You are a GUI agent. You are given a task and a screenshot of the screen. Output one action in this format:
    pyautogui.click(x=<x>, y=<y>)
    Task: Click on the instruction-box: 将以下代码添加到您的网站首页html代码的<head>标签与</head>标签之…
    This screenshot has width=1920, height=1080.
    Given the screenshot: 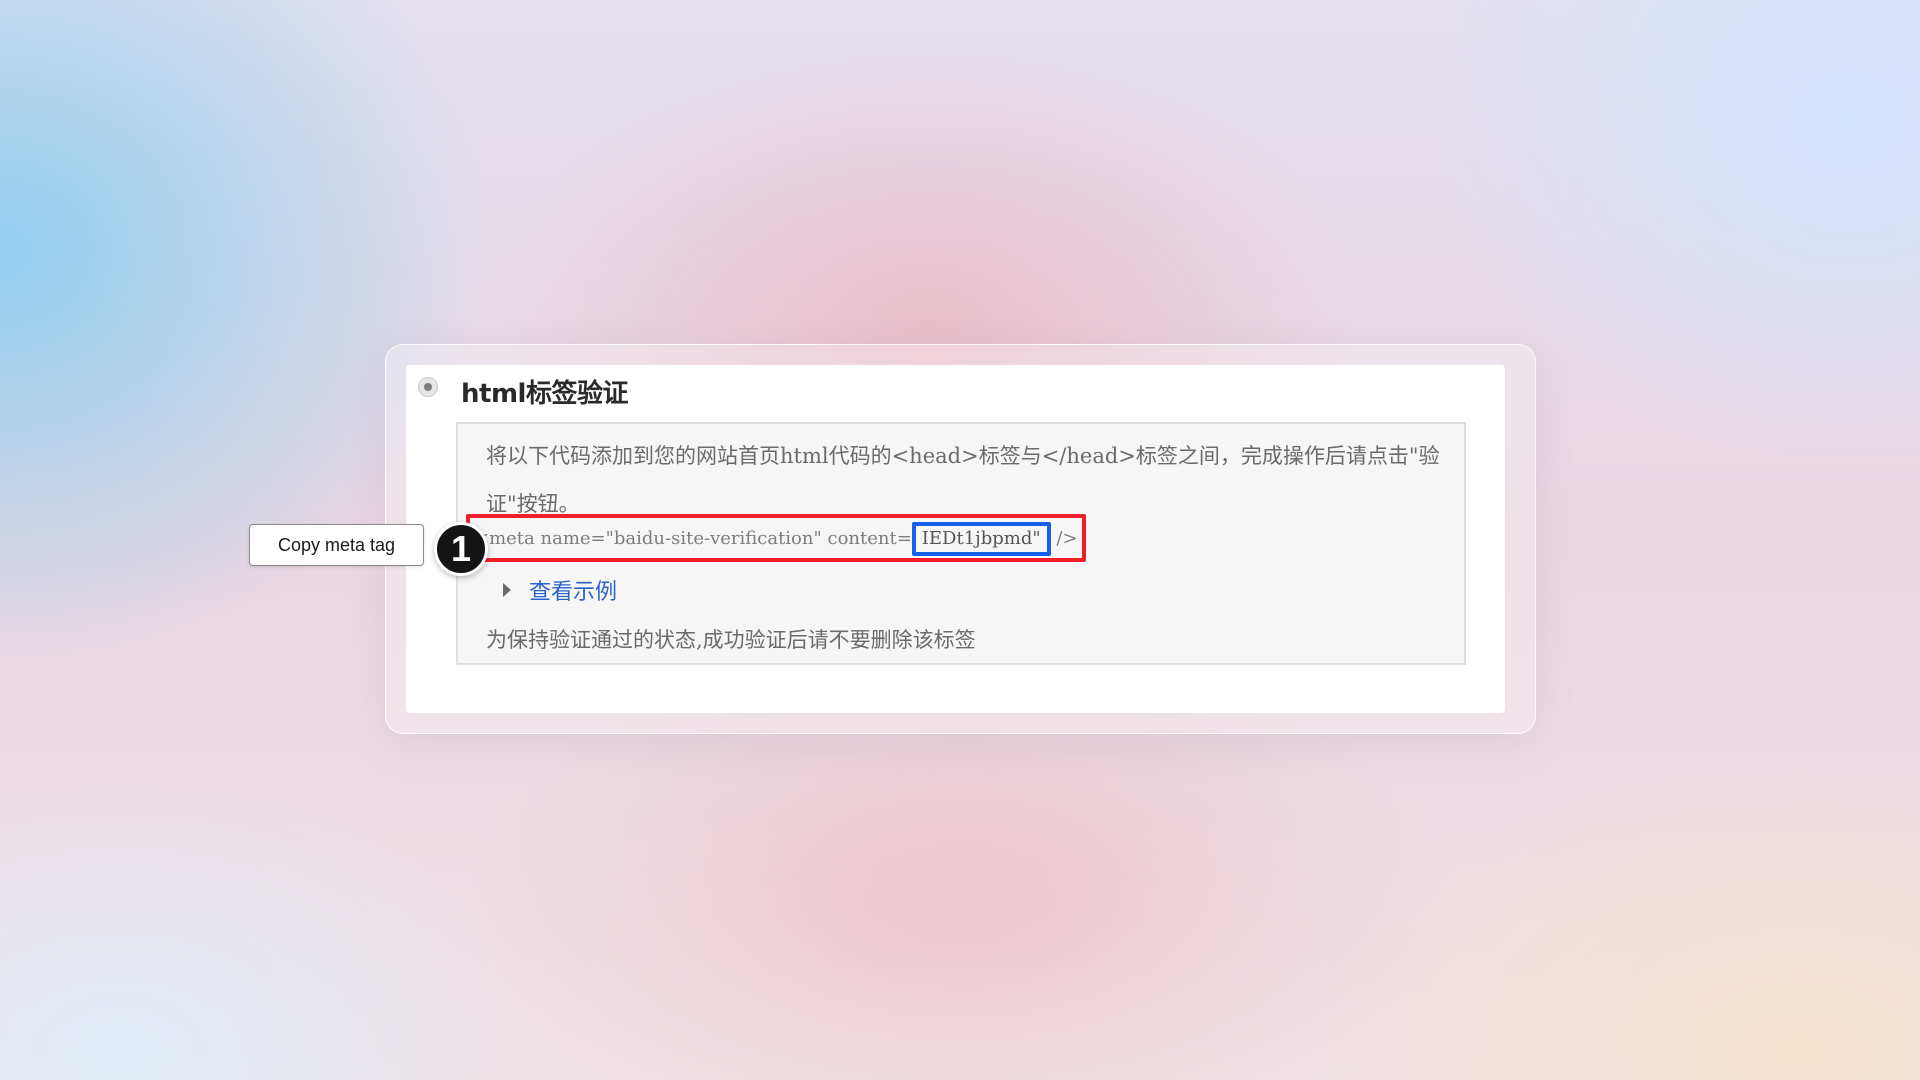 What is the action you would take?
    pyautogui.click(x=961, y=543)
    